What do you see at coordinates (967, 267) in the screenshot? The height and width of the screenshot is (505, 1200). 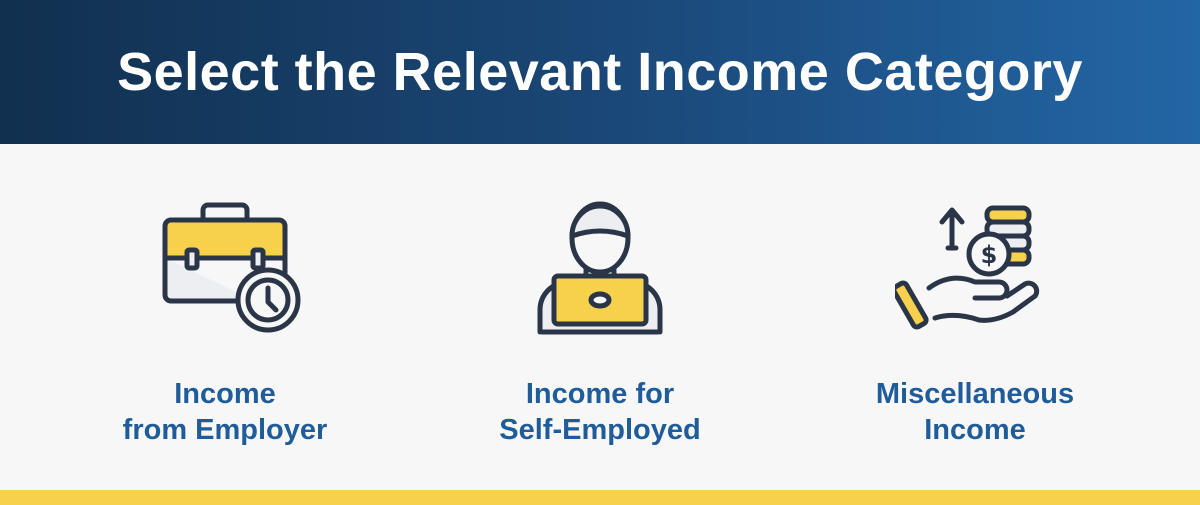 I see `hand-coins-dollar-icon: $` at bounding box center [967, 267].